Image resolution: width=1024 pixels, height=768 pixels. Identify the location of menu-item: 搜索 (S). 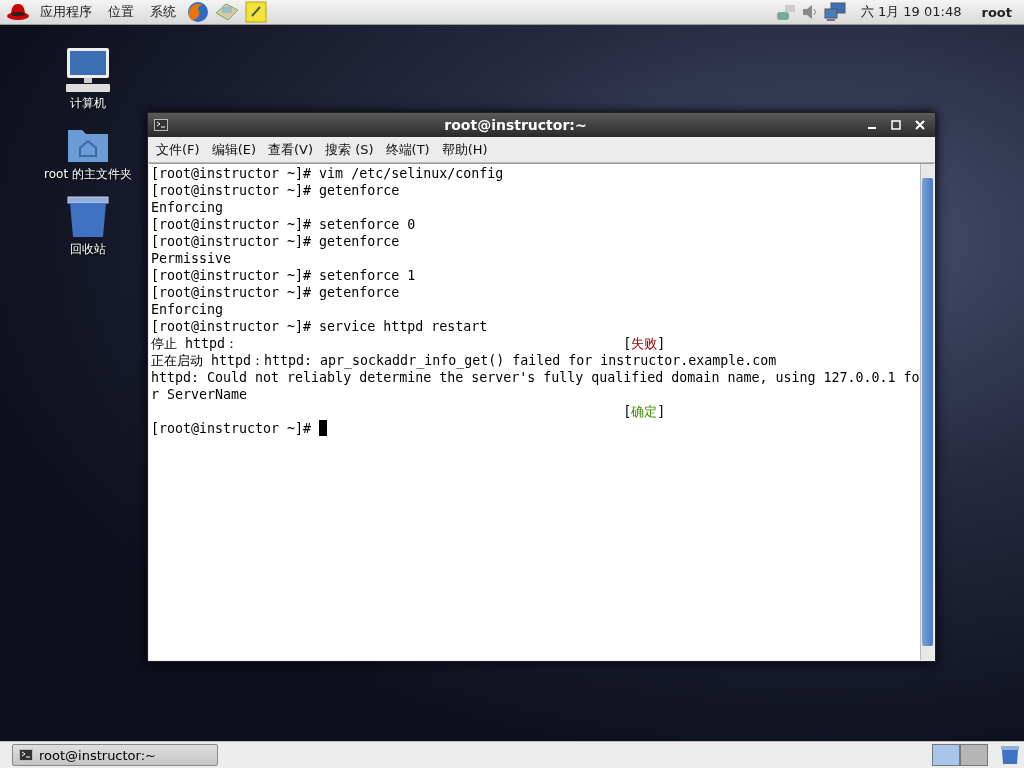
(349, 149).